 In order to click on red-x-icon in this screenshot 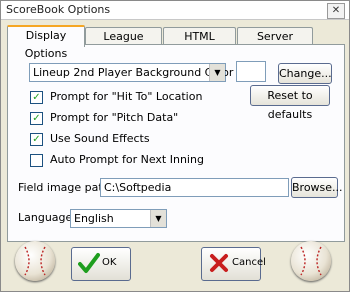, I will do `click(219, 263)`.